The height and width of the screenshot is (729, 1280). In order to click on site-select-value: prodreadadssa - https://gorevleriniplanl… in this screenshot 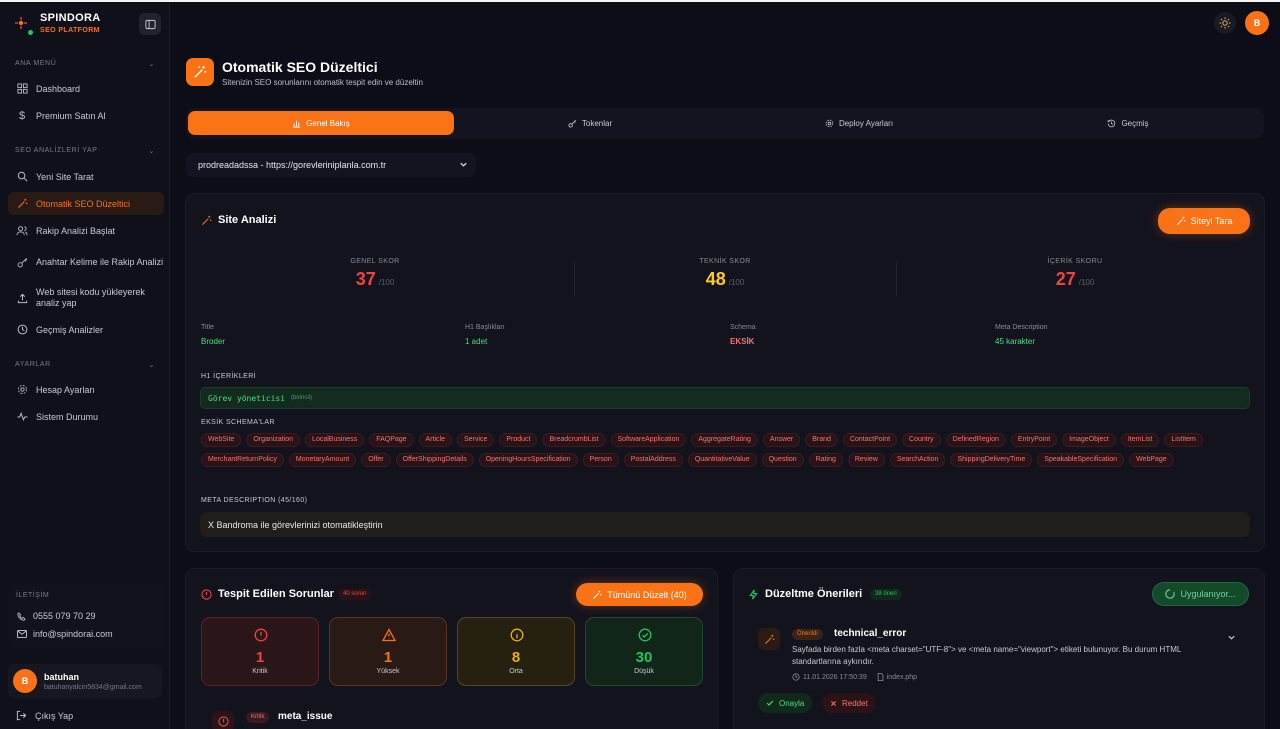, I will do `click(292, 165)`.